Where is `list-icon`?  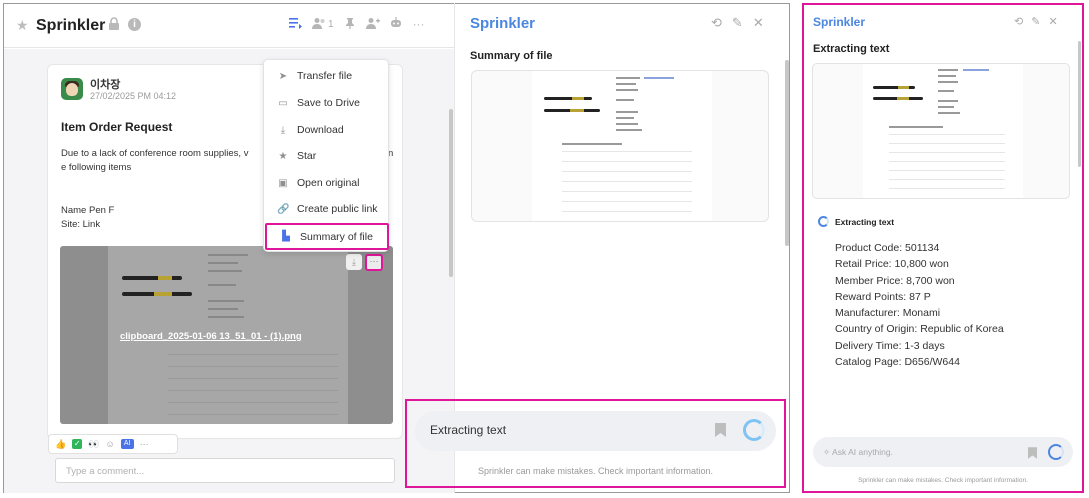 list-icon is located at coordinates (296, 24).